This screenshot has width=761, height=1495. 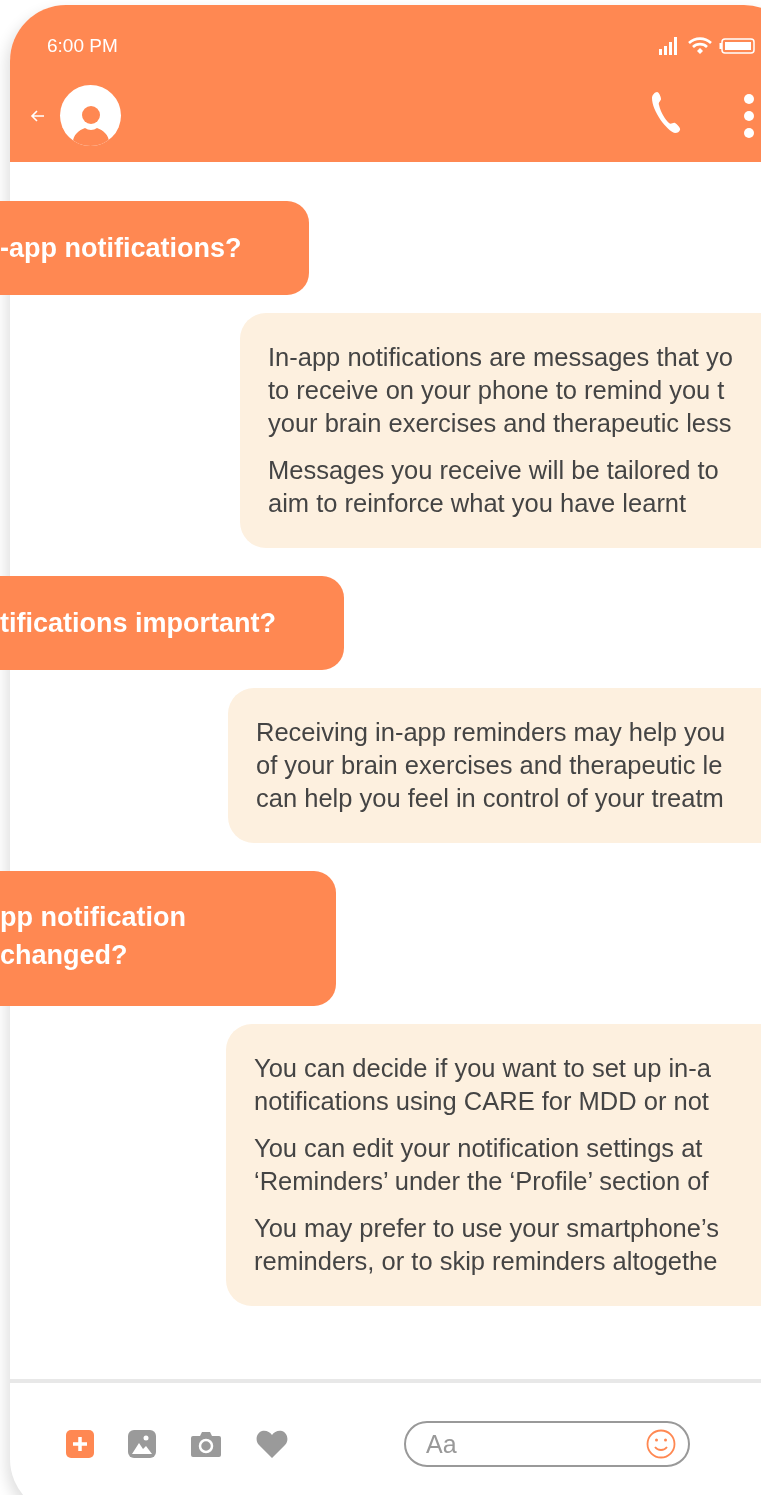 I want to click on camera-icon, so click(x=206, y=1444).